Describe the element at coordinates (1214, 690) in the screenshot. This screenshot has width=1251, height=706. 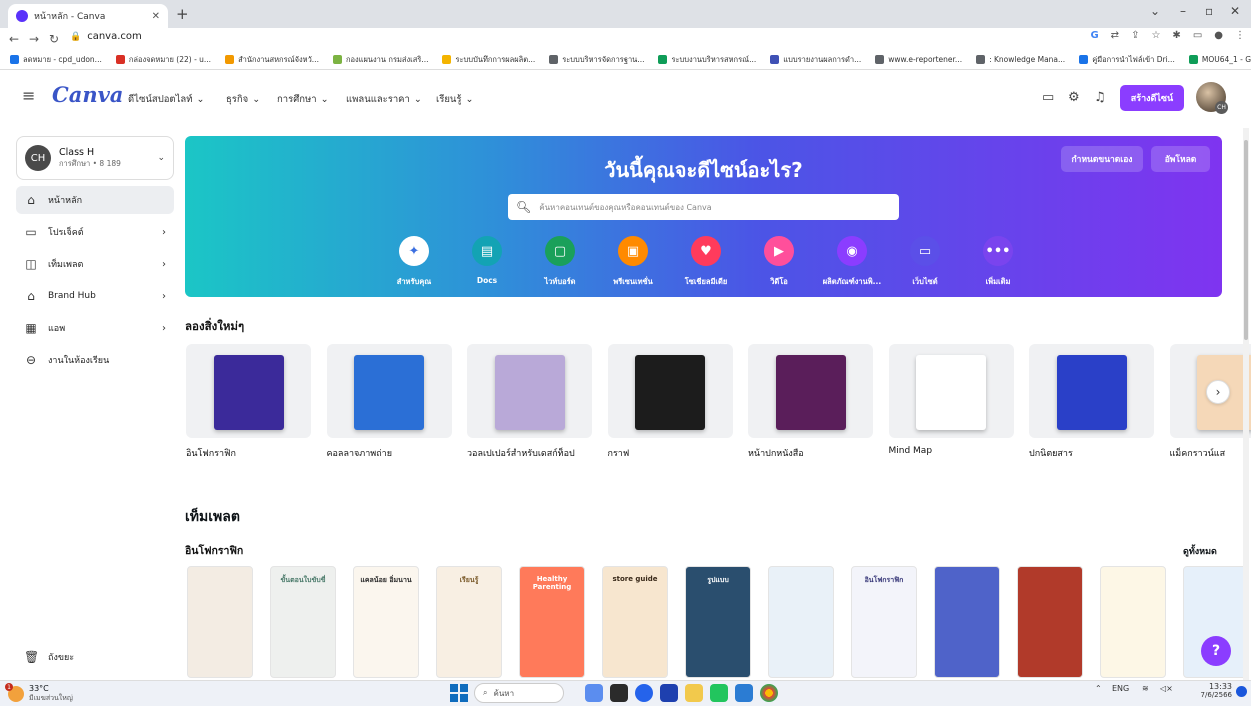
I see `clock: 13:33 7/6/2566` at that location.